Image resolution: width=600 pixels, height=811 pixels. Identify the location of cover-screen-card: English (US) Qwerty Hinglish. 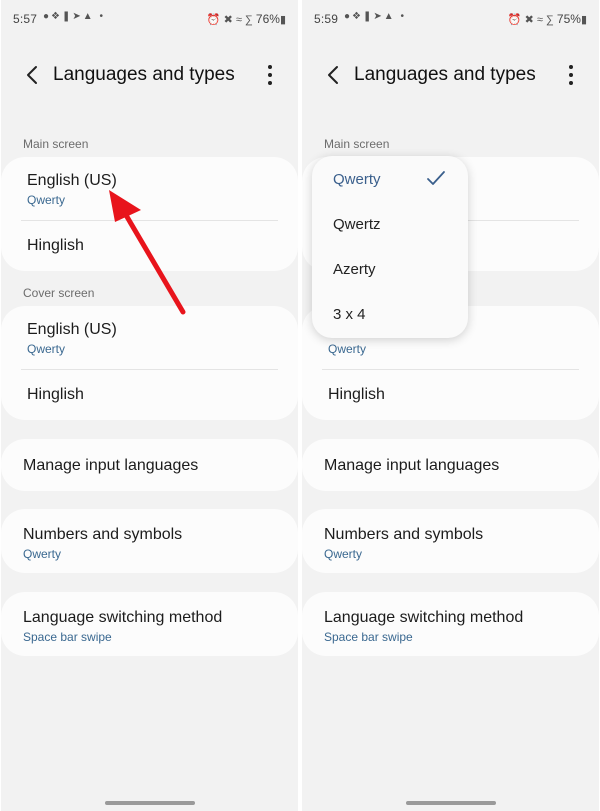
(149, 363).